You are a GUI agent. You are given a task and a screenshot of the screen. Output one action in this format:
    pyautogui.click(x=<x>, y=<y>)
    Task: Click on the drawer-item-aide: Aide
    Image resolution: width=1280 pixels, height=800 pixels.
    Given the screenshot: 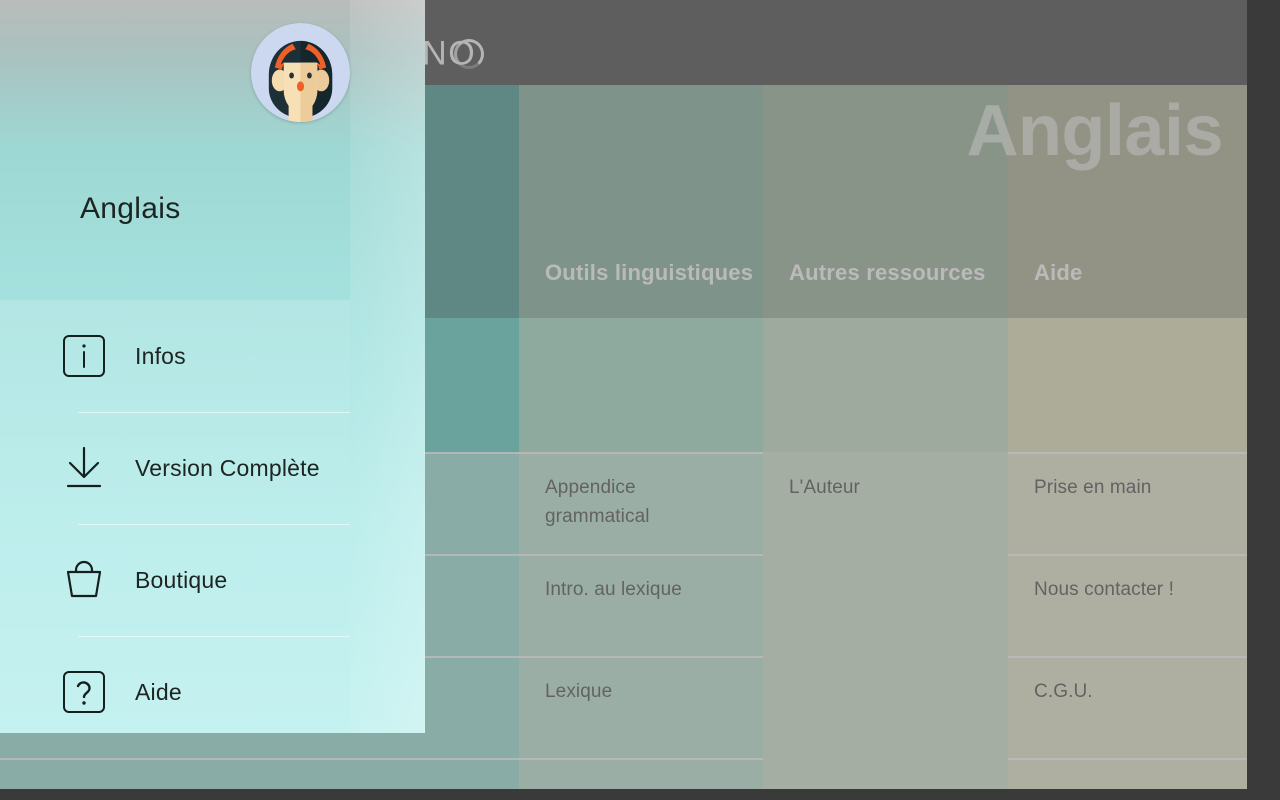 What is the action you would take?
    pyautogui.click(x=175, y=684)
    